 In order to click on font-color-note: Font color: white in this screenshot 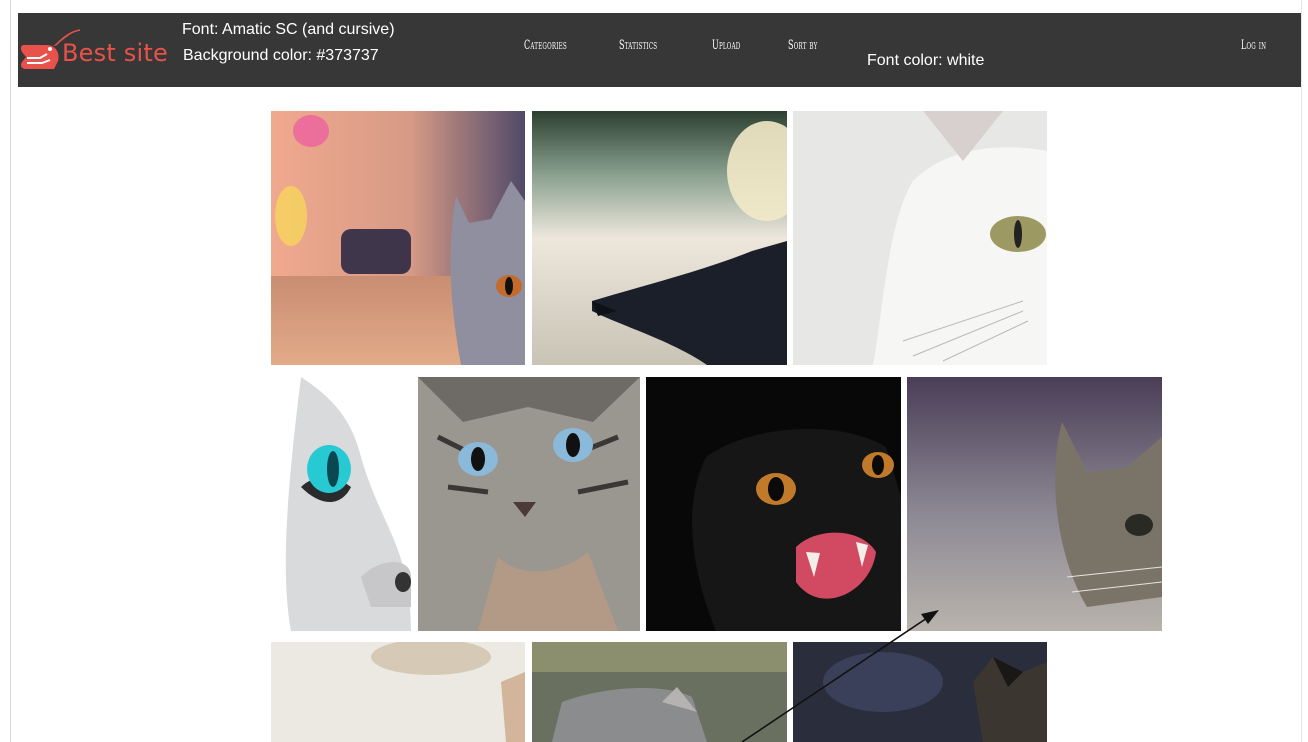, I will do `click(926, 60)`.